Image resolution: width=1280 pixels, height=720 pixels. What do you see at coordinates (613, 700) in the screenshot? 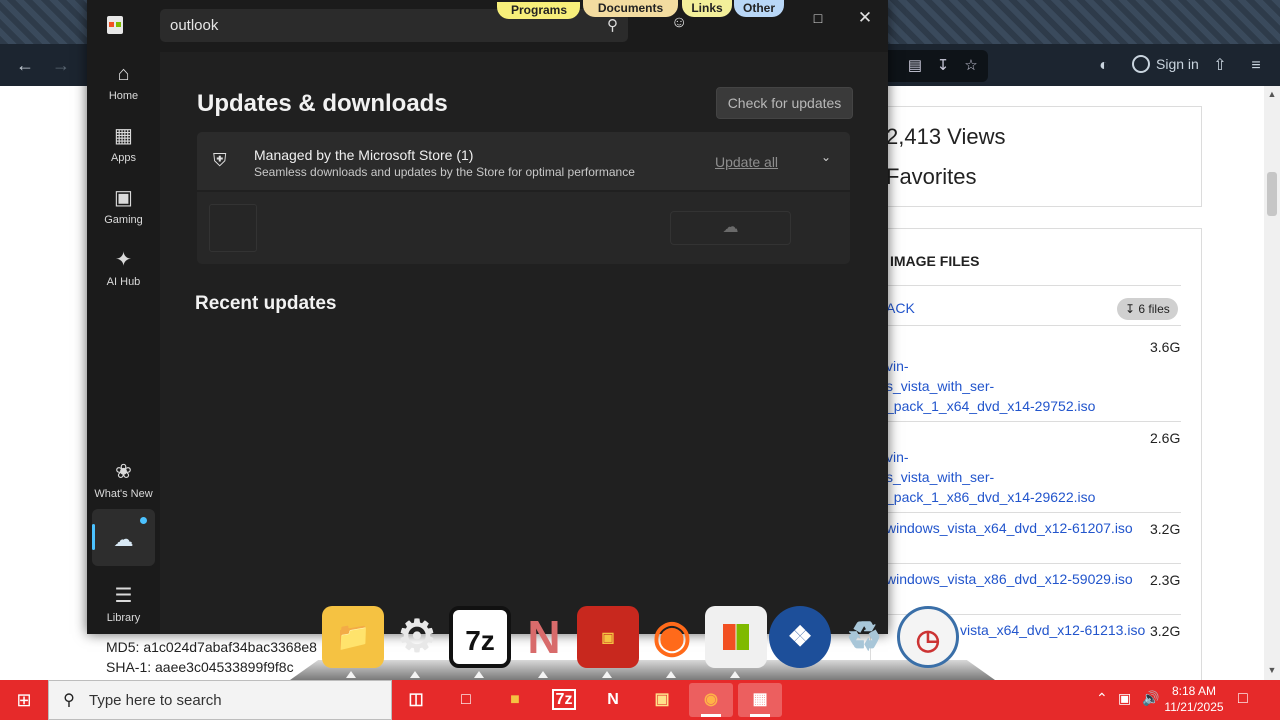
I see `taskbar-notepadpp-icon: N` at bounding box center [613, 700].